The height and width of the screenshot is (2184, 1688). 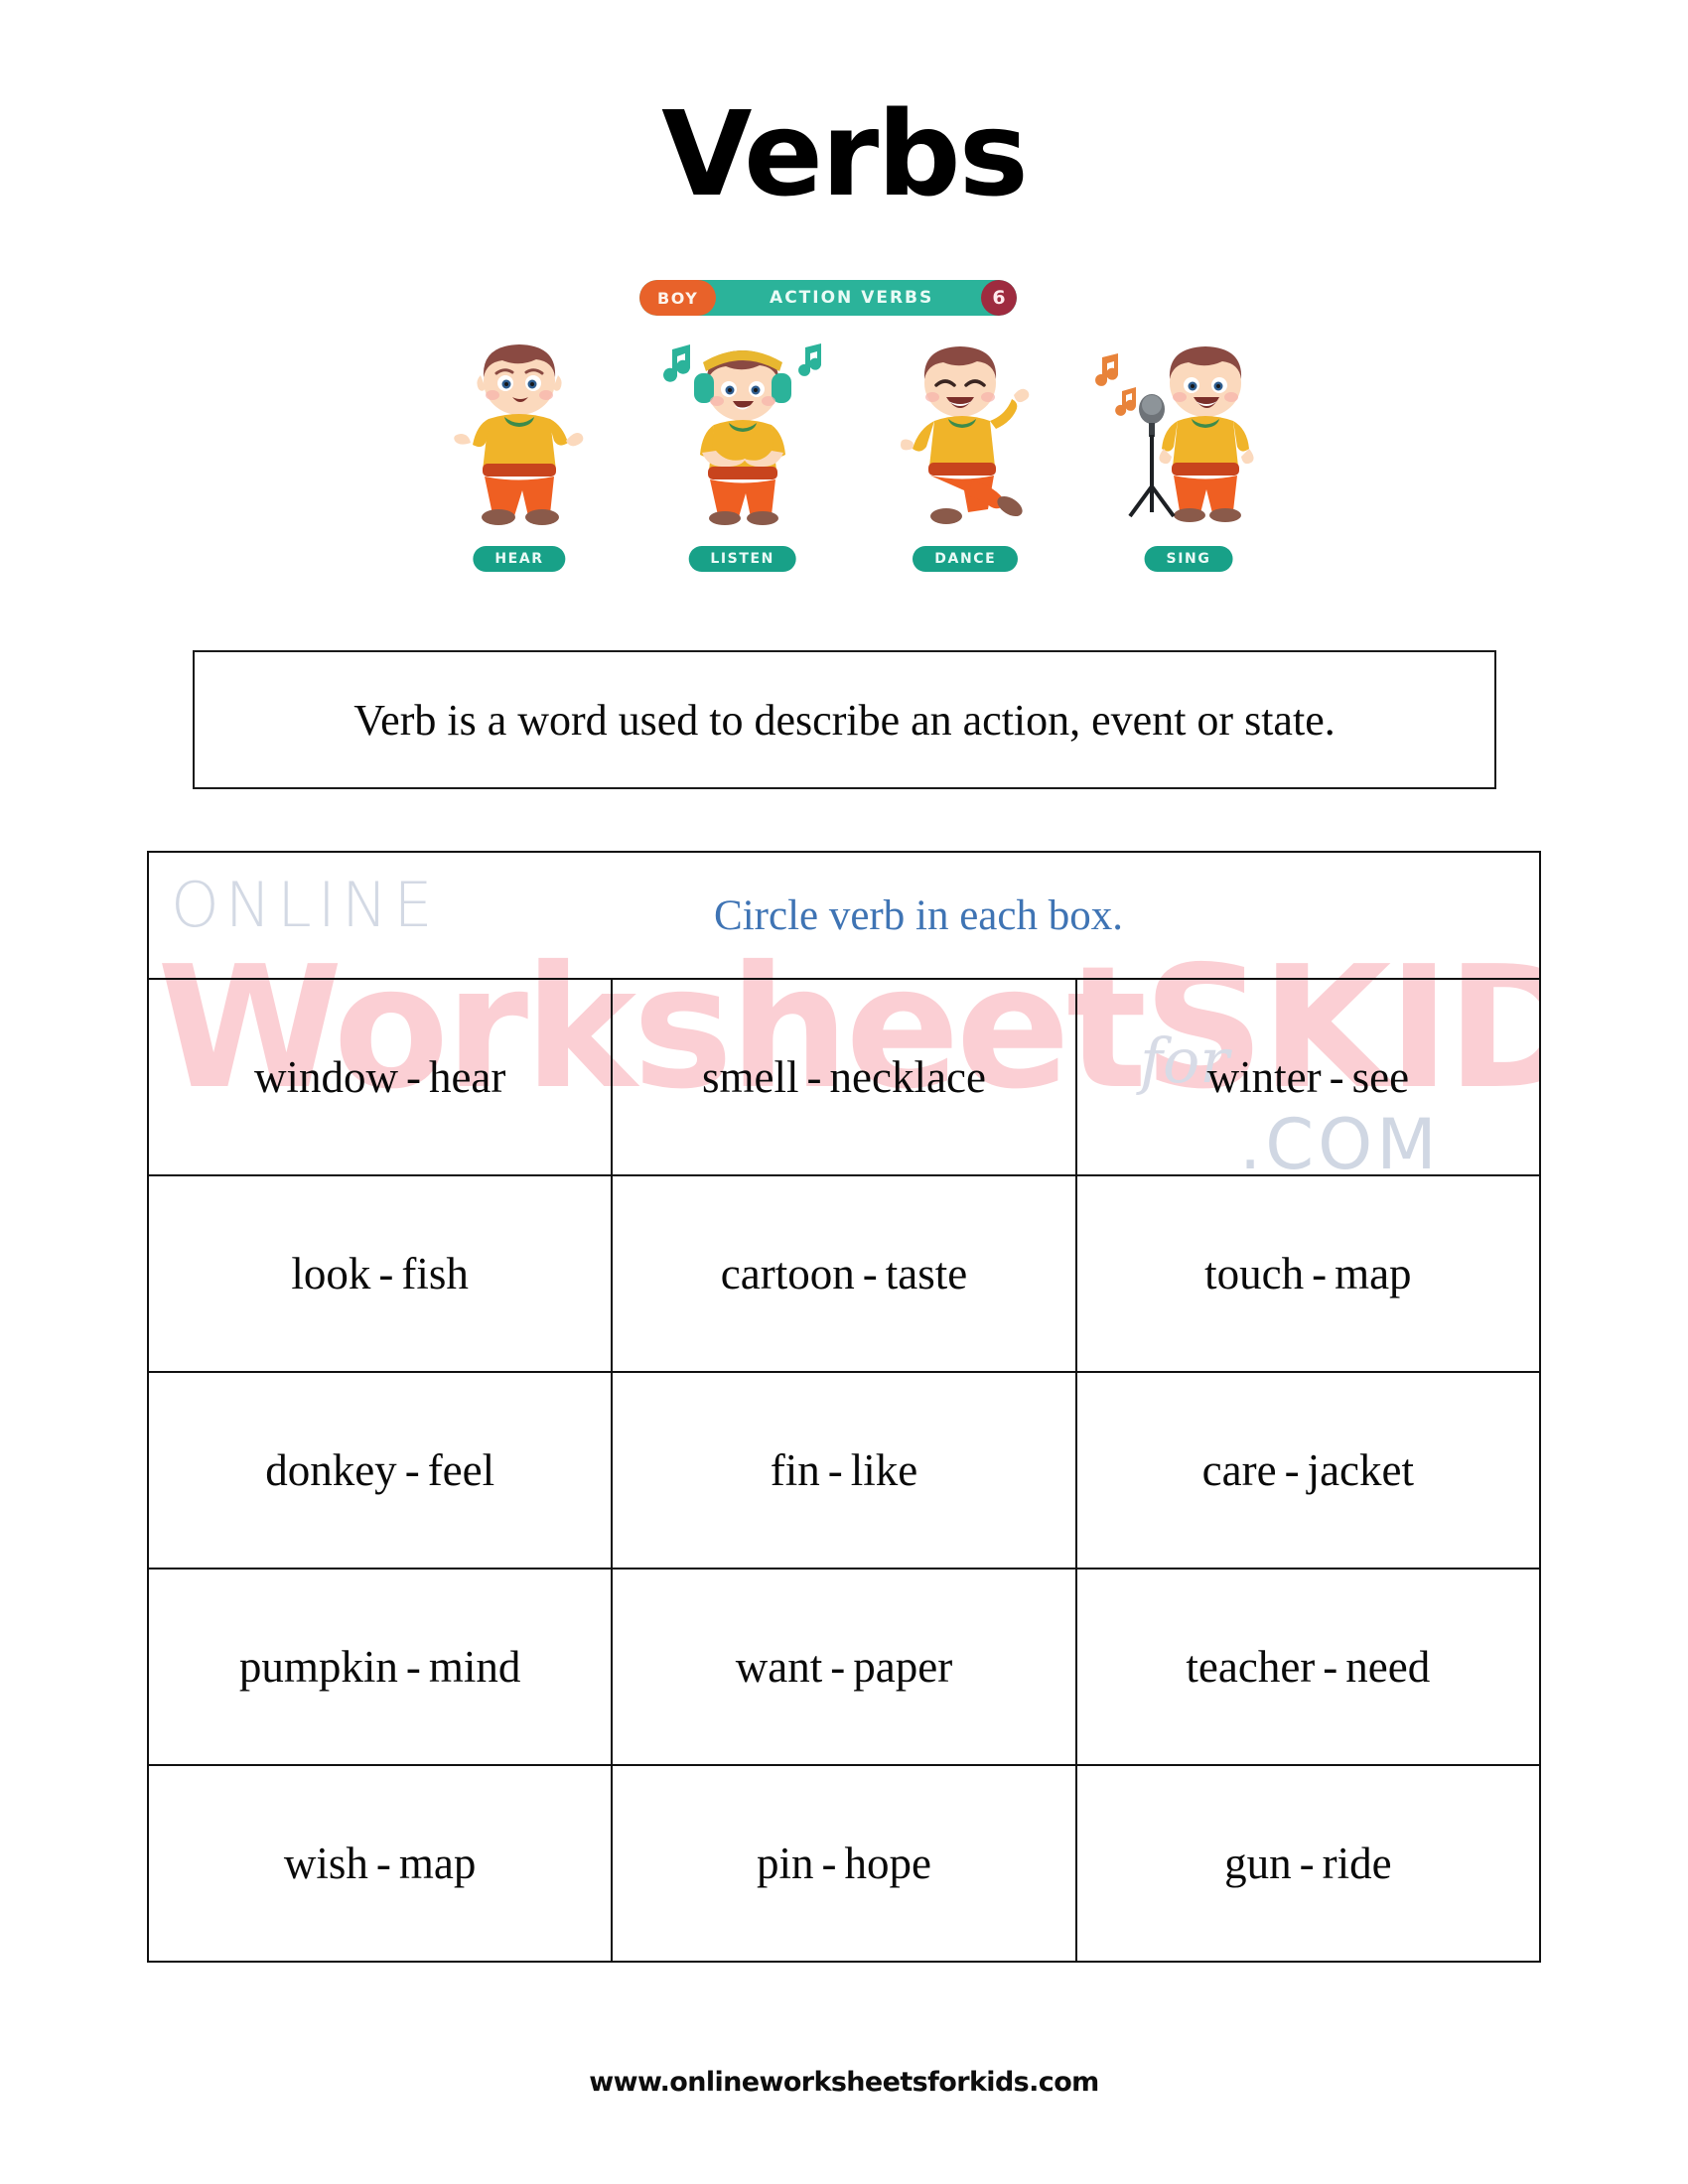 I want to click on word-option-b: need, so click(x=1387, y=1667).